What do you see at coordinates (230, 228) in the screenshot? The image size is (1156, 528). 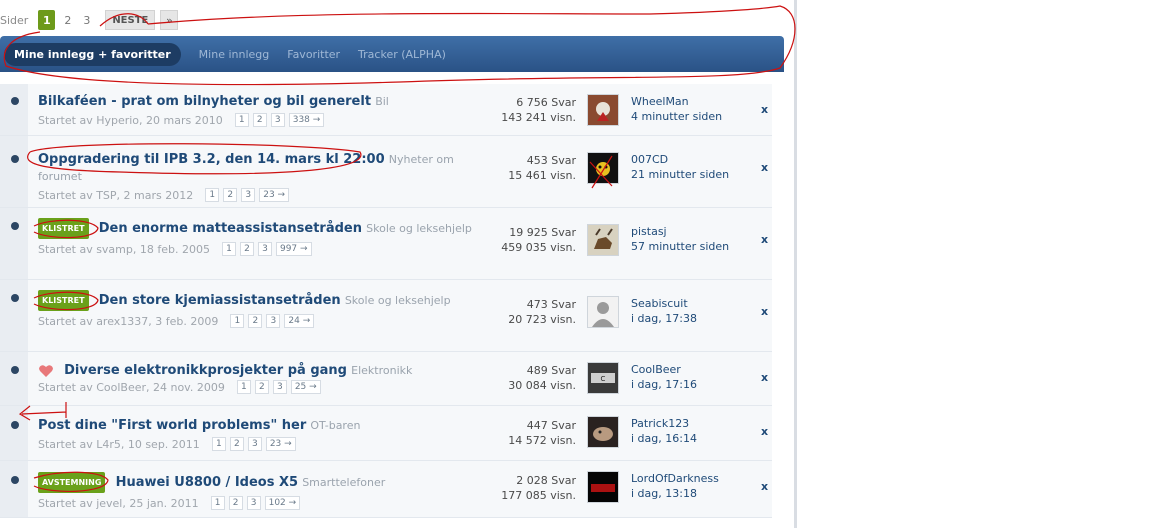 I see `topic-title-link: Den enorme matteassistansetråden` at bounding box center [230, 228].